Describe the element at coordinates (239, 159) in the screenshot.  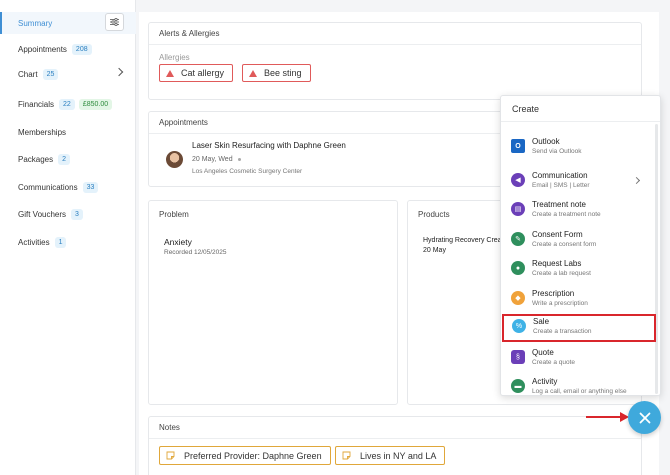
I see `status-dot-icon` at that location.